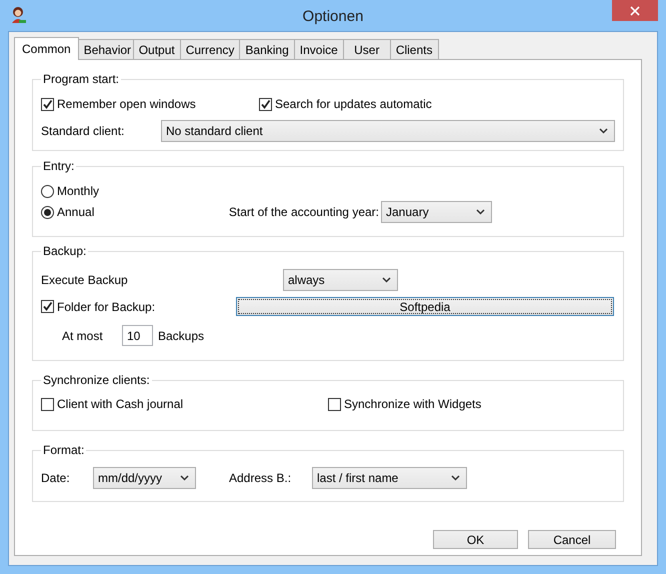  I want to click on checkbox-label: Remember open windows, so click(126, 104).